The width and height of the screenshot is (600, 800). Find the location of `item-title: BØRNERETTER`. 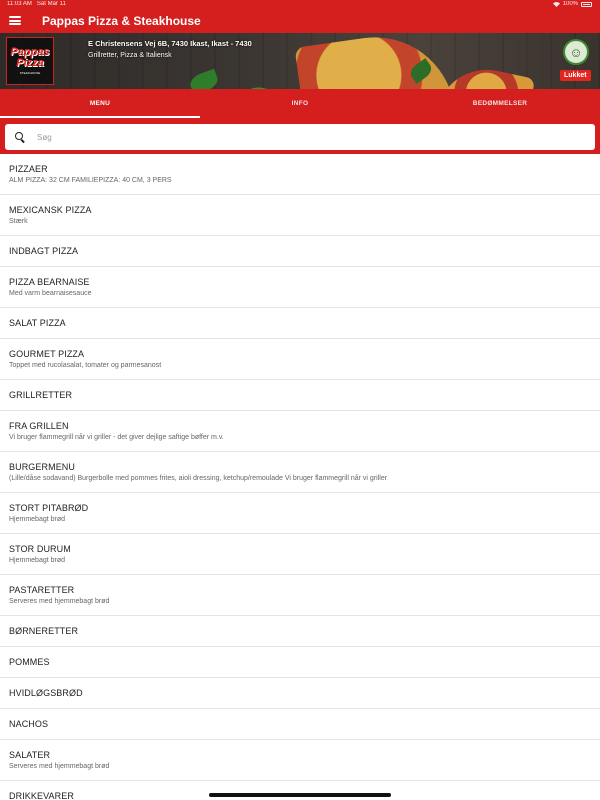

item-title: BØRNERETTER is located at coordinates (44, 631).